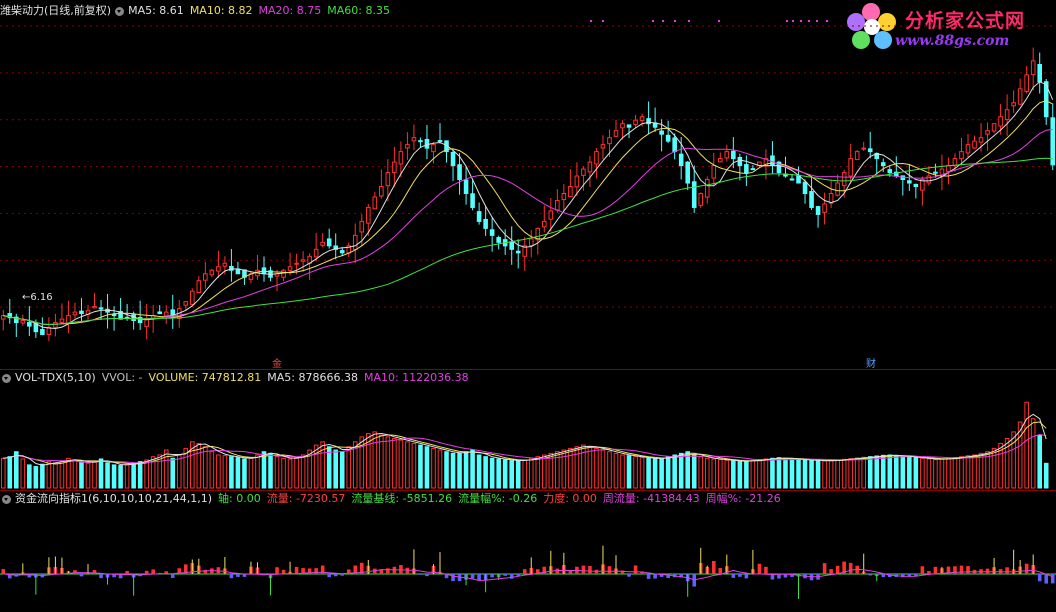 The image size is (1056, 612). Describe the element at coordinates (114, 498) in the screenshot. I see `flow-title: 资金流向指标1(6,10,10,10,21,44,1,1)` at that location.